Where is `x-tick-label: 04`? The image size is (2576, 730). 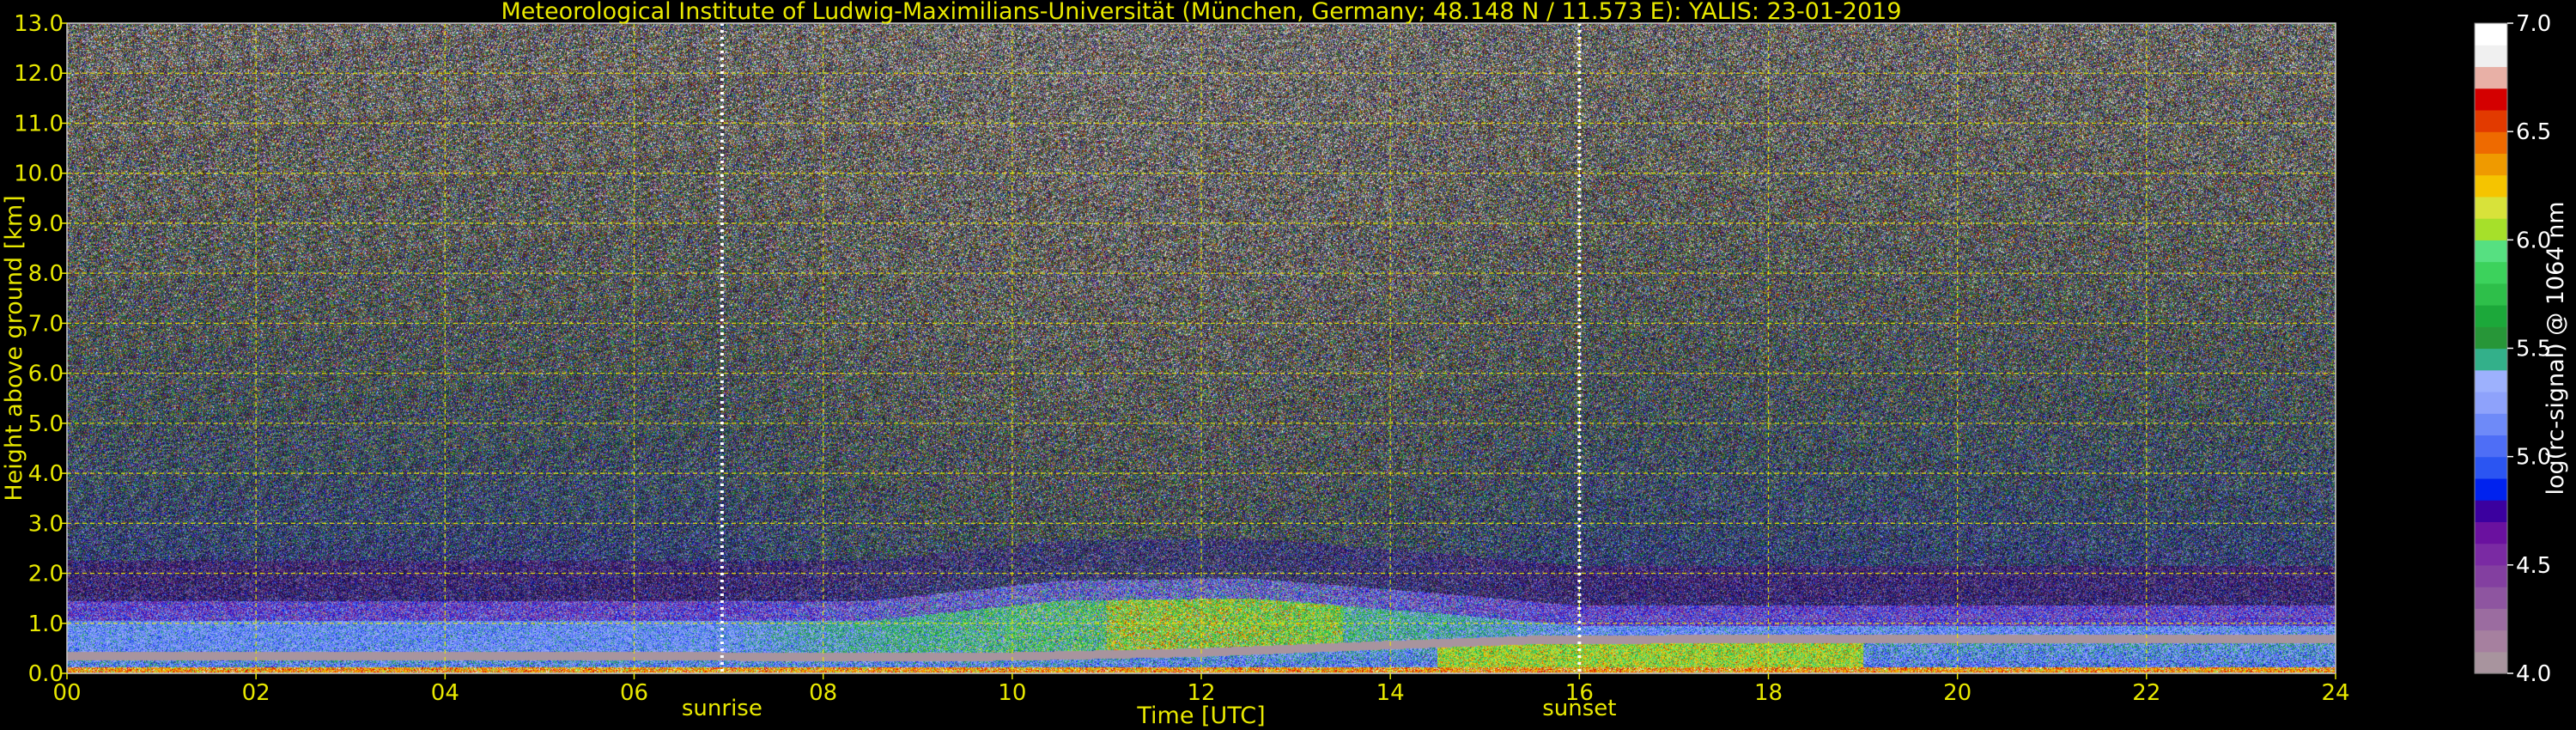 x-tick-label: 04 is located at coordinates (445, 693).